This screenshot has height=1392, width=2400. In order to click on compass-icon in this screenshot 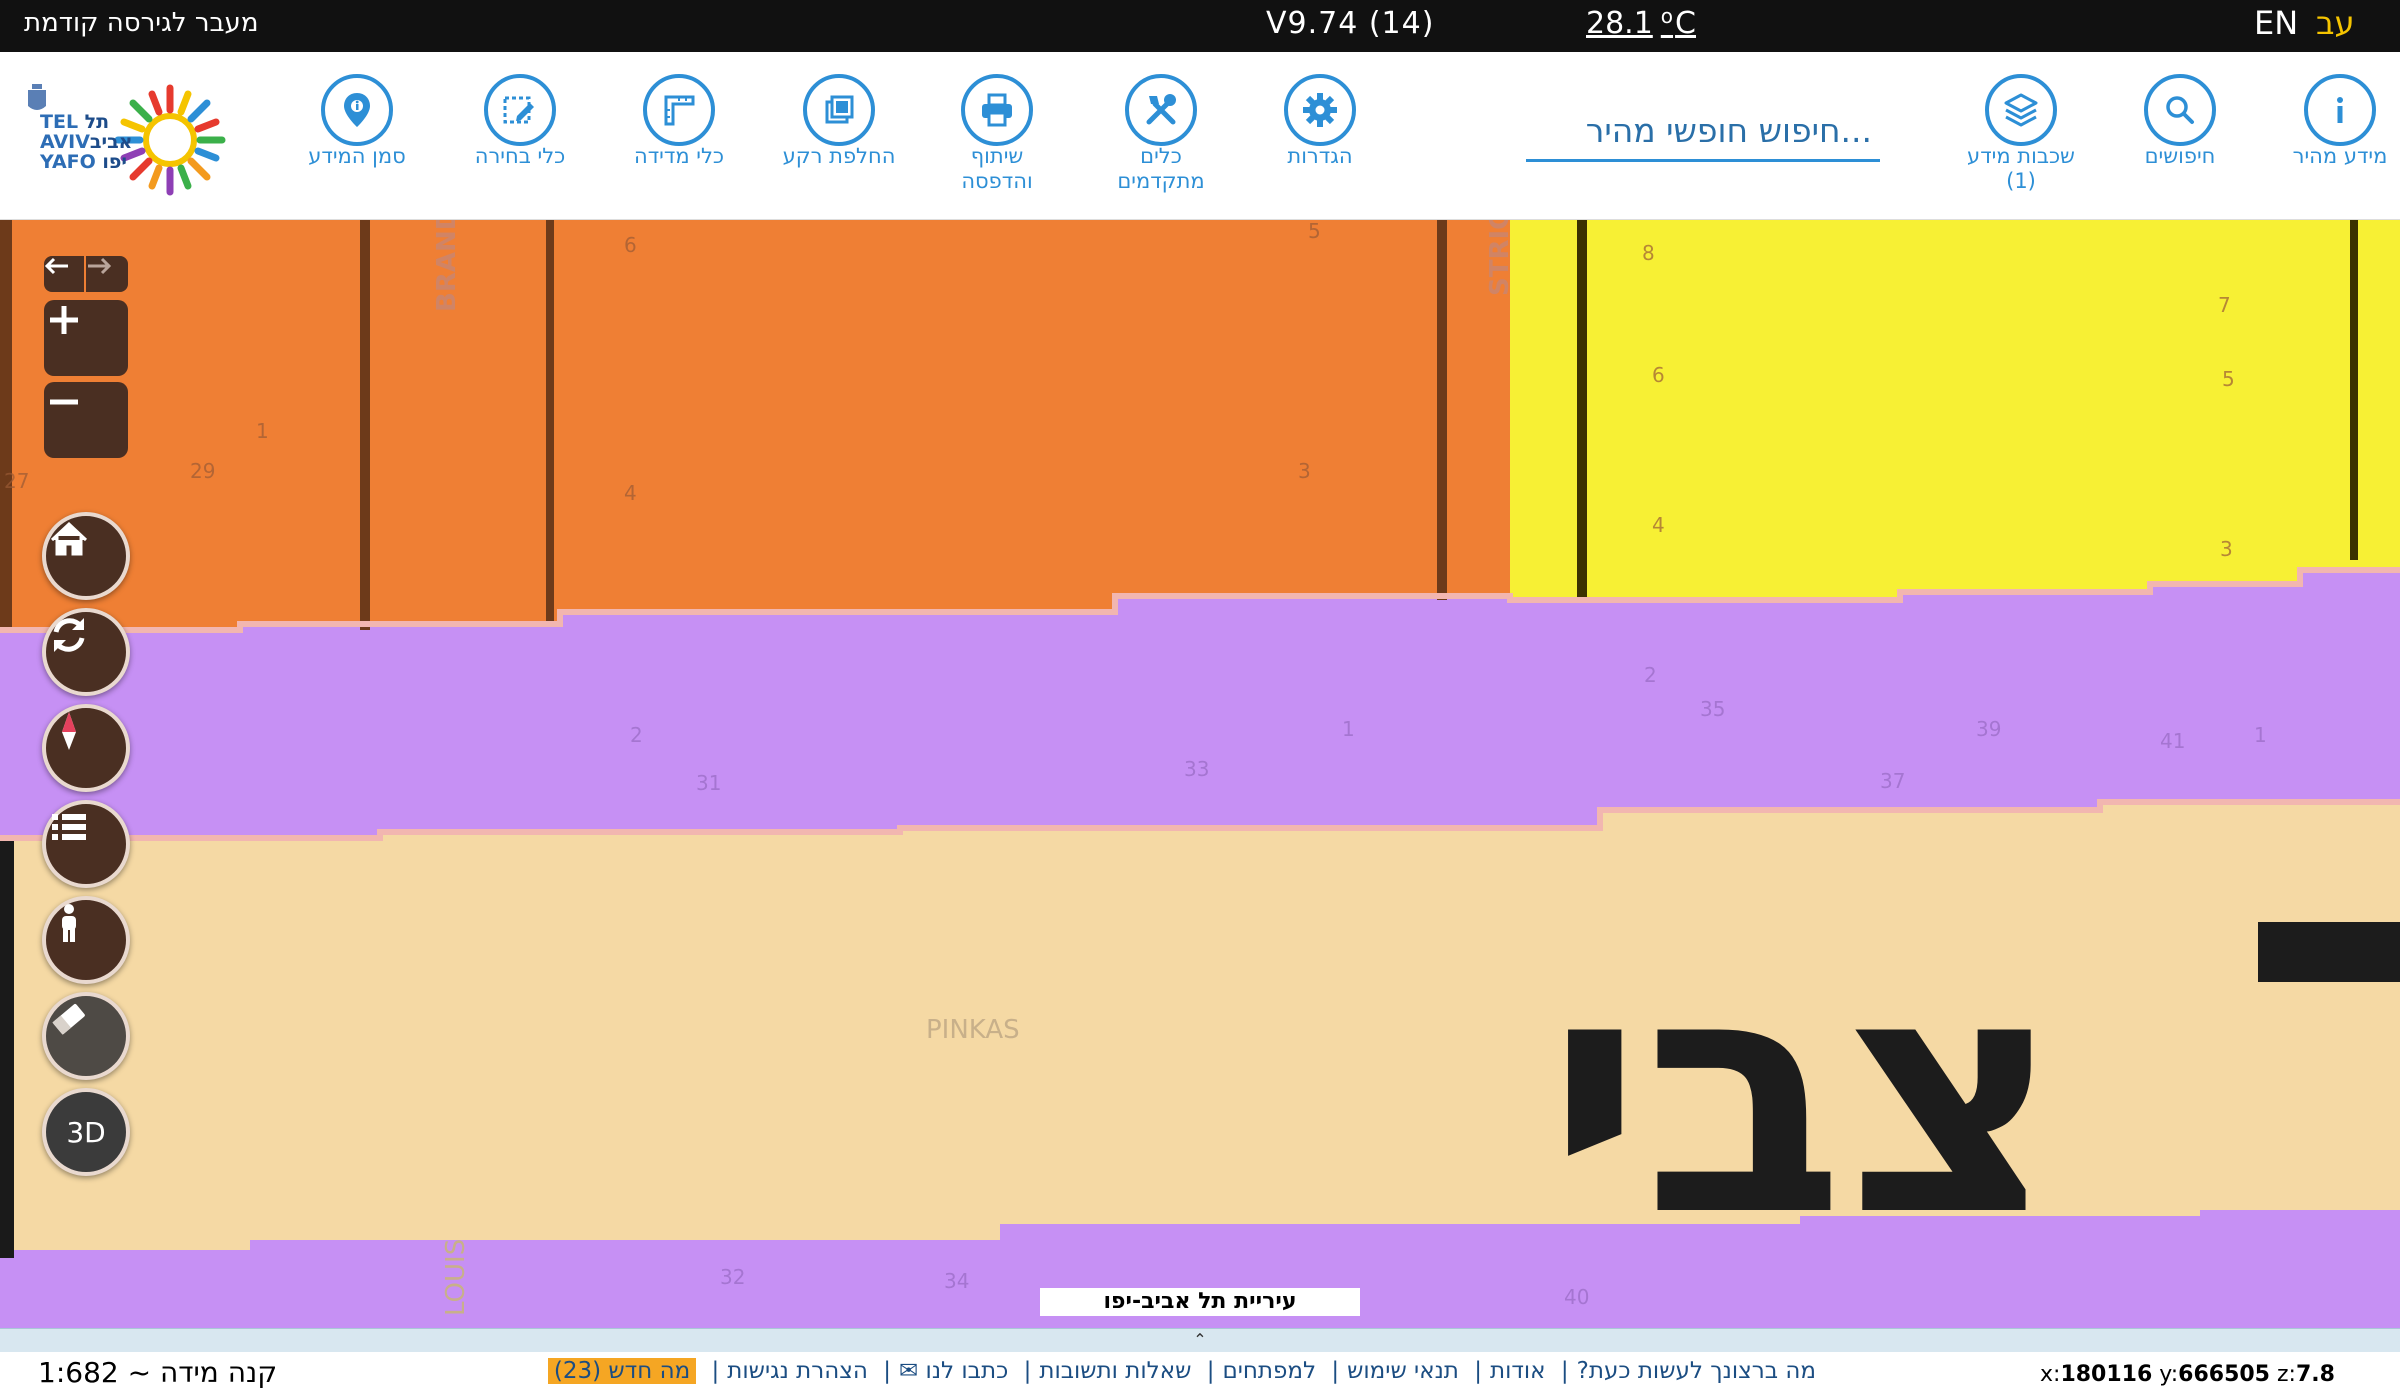, I will do `click(69, 731)`.